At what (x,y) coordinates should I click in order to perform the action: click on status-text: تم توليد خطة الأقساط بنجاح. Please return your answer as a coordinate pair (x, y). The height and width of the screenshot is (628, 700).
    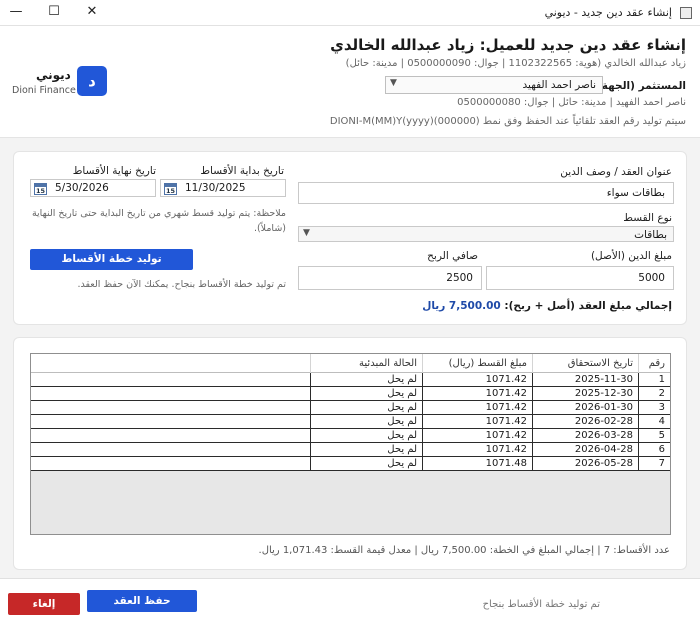
    Looking at the image, I should click on (541, 604).